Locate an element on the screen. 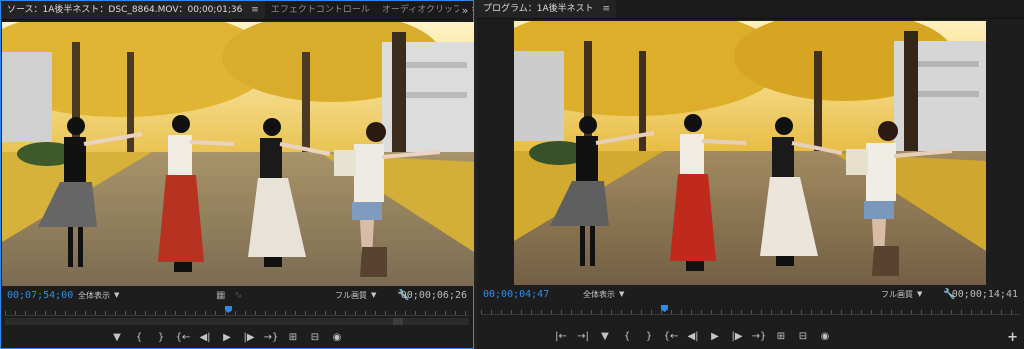 Image resolution: width=1024 pixels, height=349 pixels. add-button: + is located at coordinates (1012, 337).